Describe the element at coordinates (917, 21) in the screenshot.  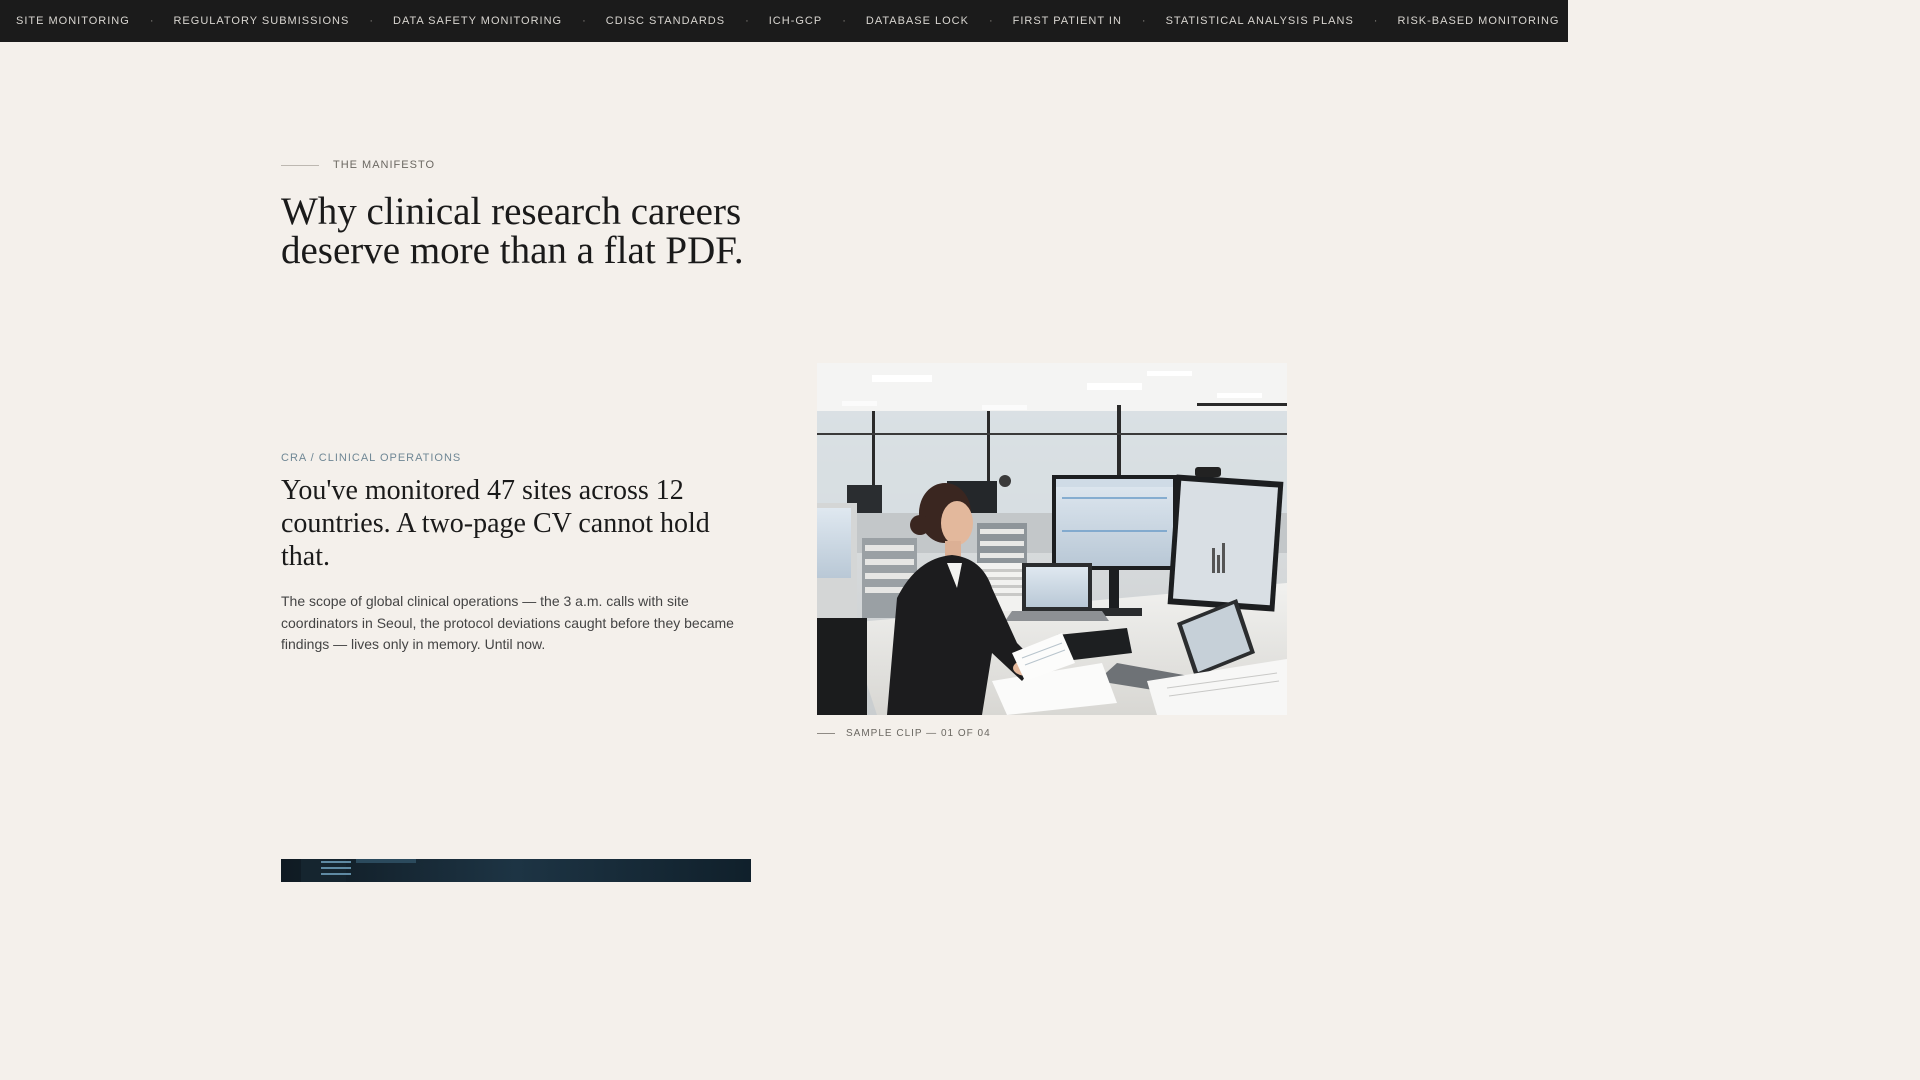
I see `ticker-item-label: DATABASE LOCK` at that location.